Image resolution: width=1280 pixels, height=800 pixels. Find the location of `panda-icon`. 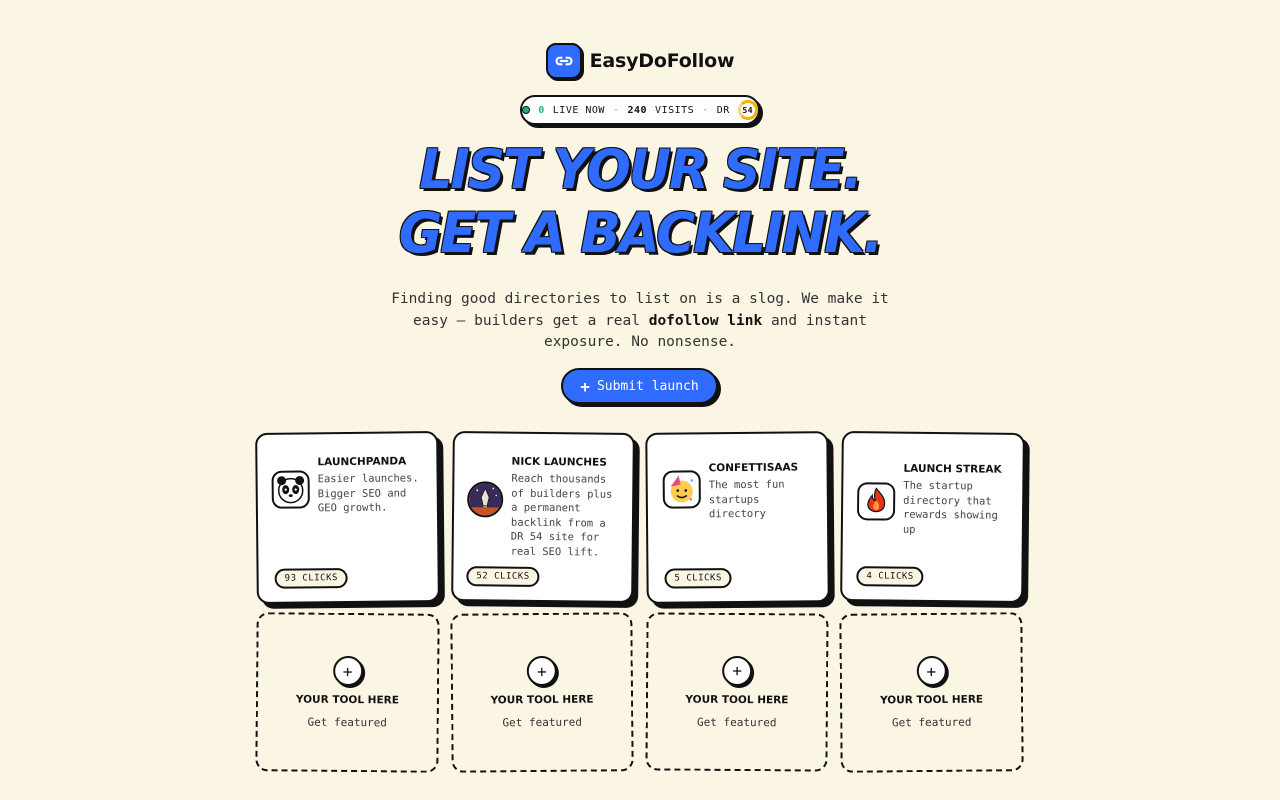

panda-icon is located at coordinates (290, 489).